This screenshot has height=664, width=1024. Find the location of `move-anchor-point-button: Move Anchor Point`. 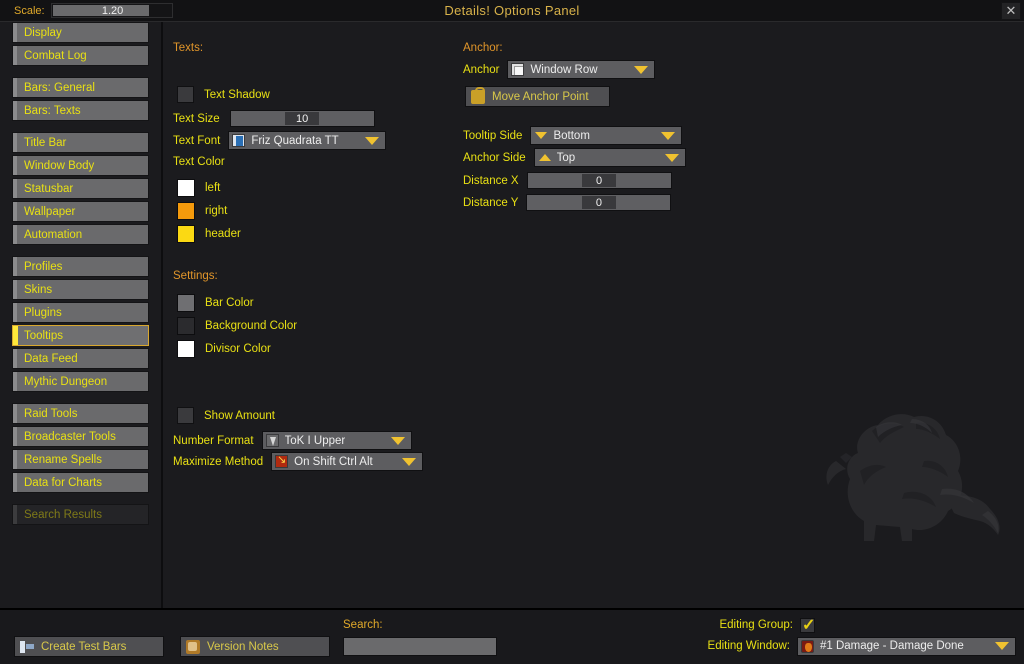

move-anchor-point-button: Move Anchor Point is located at coordinates (537, 96).